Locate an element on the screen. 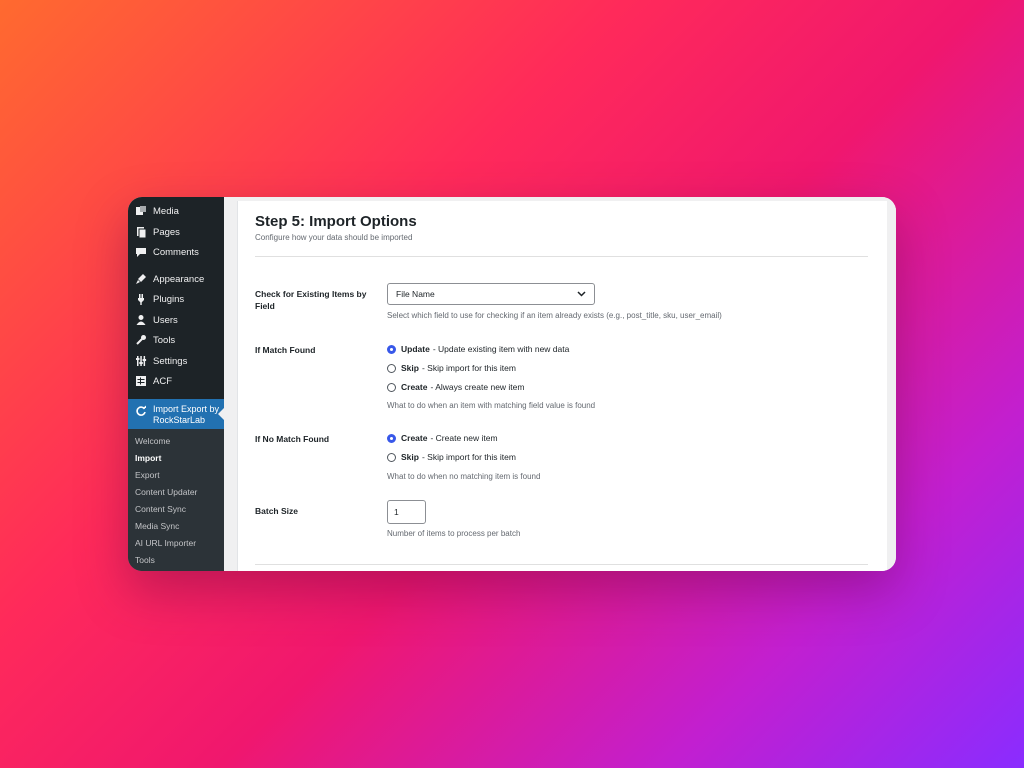 The height and width of the screenshot is (768, 1024). sidebar-item-label: Media is located at coordinates (166, 211).